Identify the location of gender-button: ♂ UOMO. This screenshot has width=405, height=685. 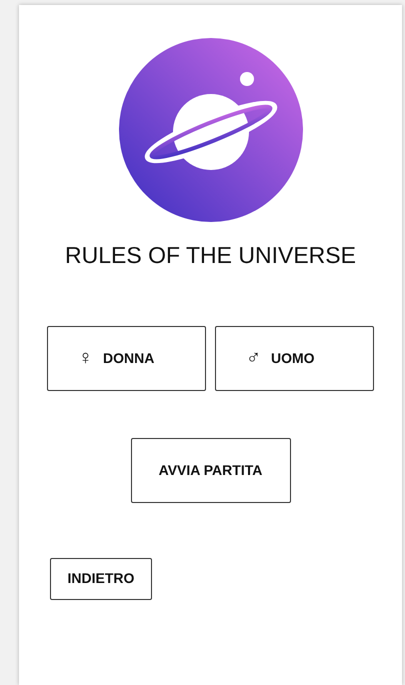
(294, 358).